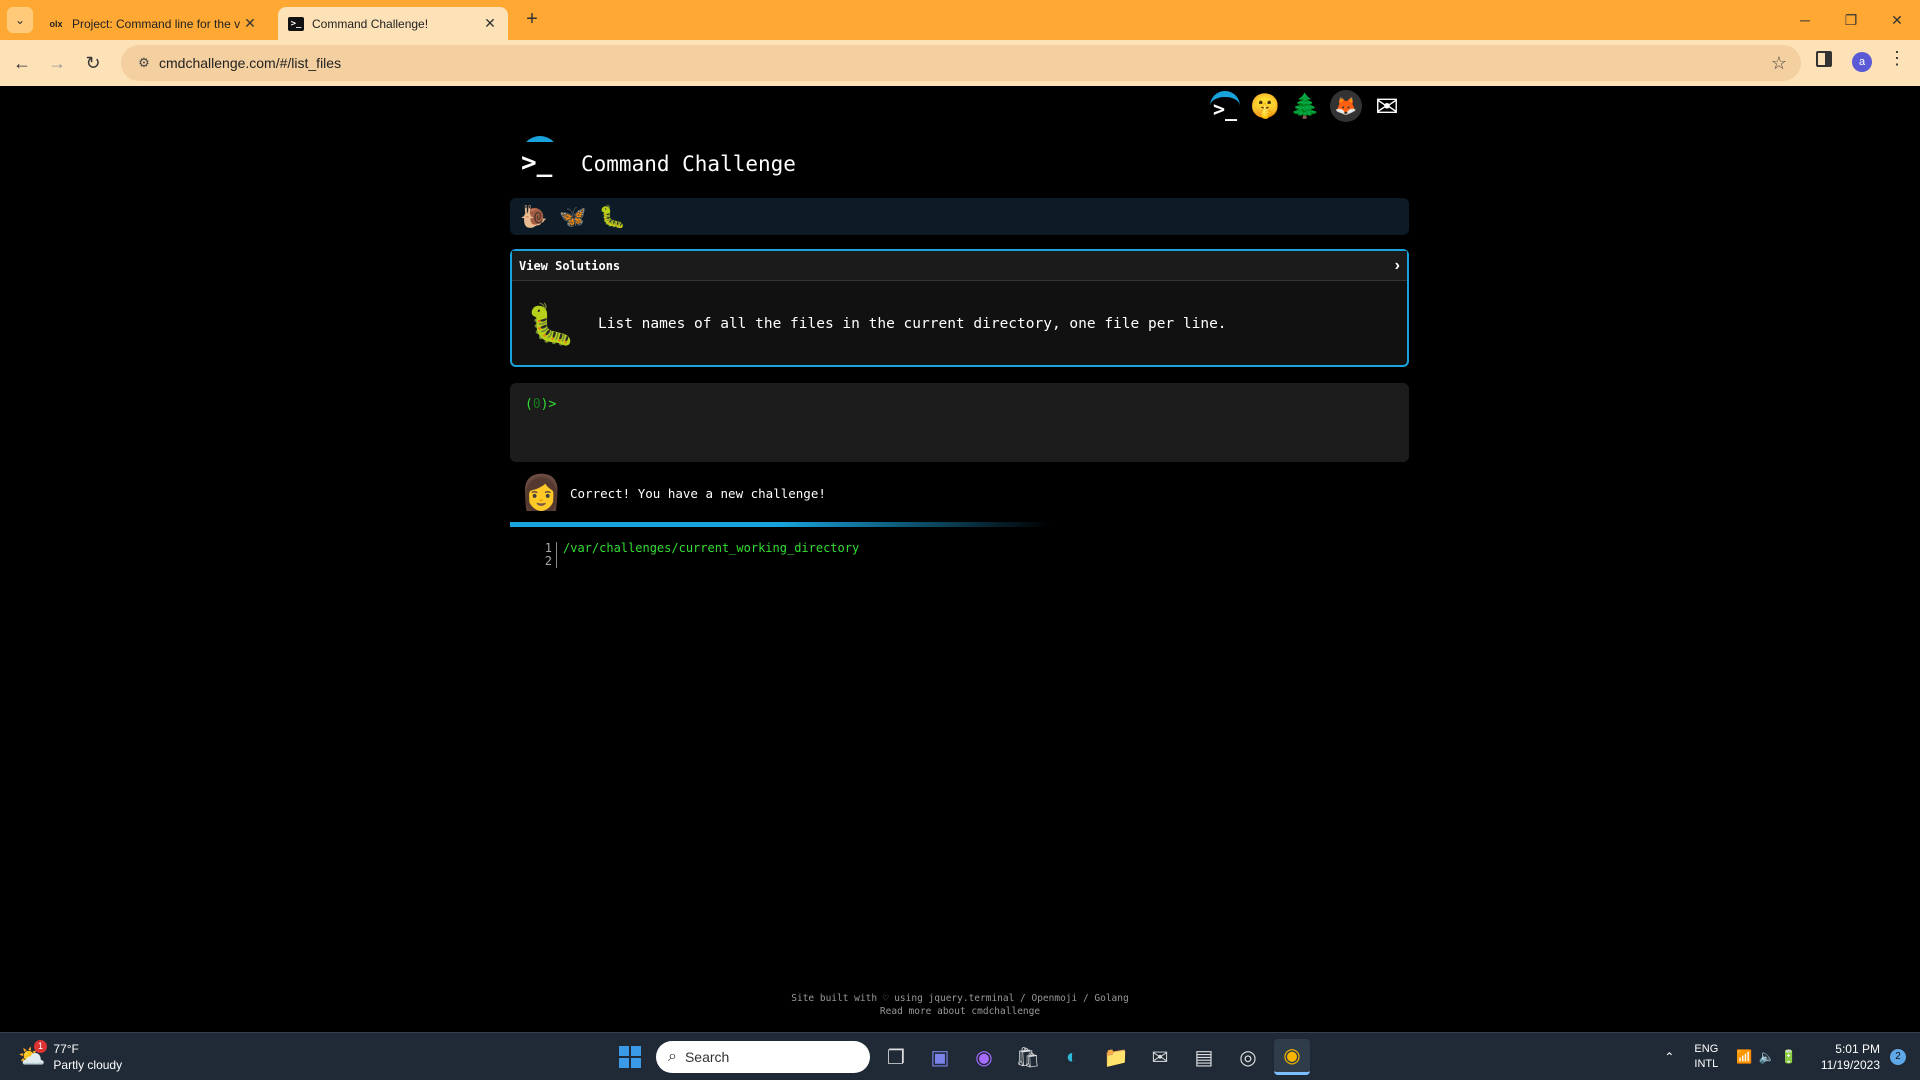 The width and height of the screenshot is (1920, 1080). Describe the element at coordinates (959, 216) in the screenshot. I see `challenge-progress-bar: 🐌 🦋 🐛` at that location.